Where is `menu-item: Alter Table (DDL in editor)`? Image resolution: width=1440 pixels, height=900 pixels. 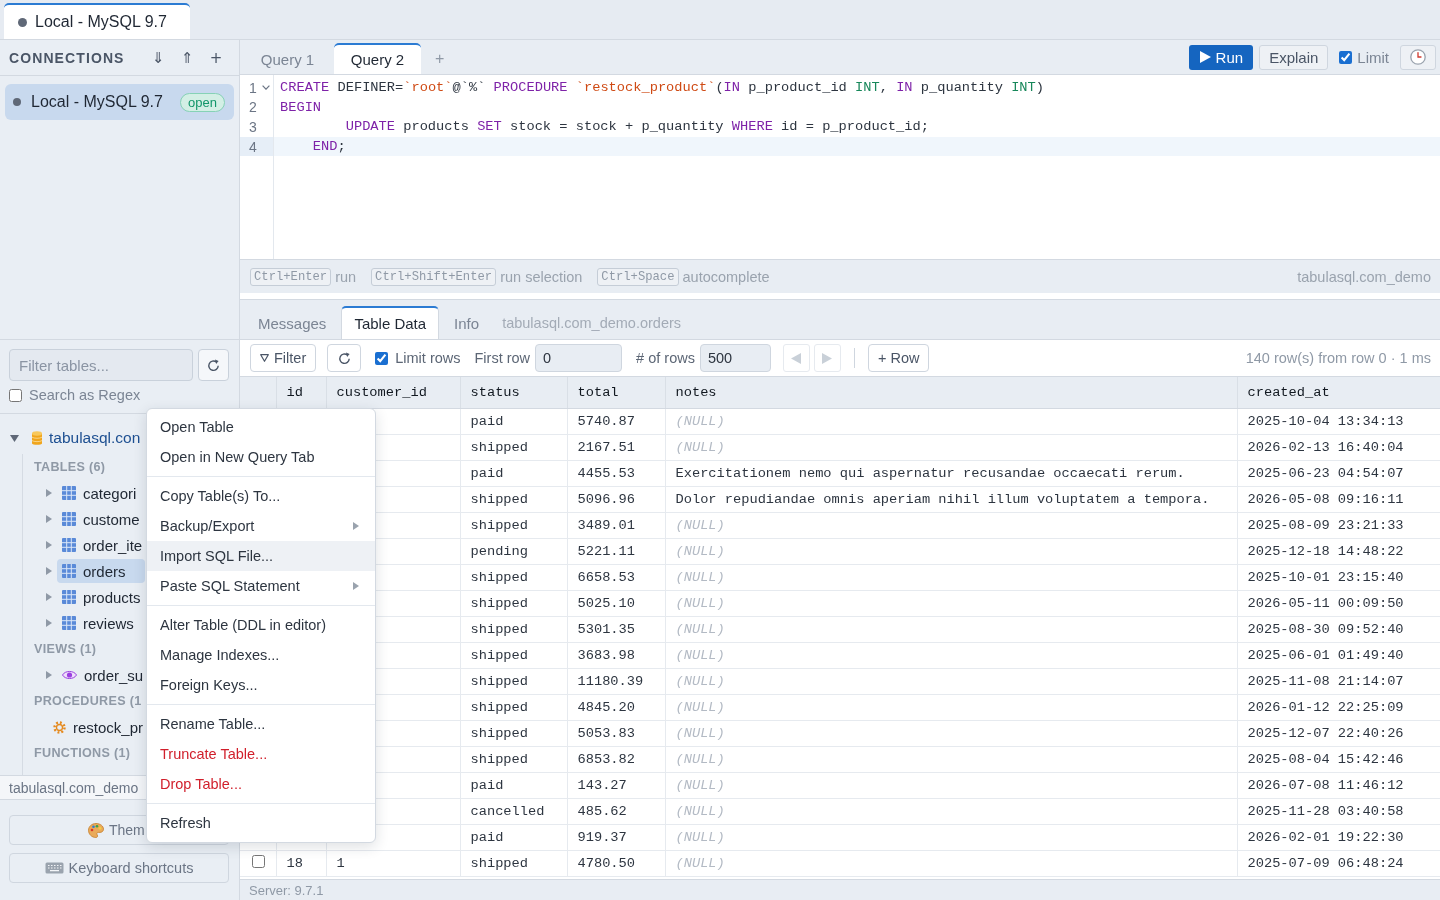 menu-item: Alter Table (DDL in editor) is located at coordinates (261, 625).